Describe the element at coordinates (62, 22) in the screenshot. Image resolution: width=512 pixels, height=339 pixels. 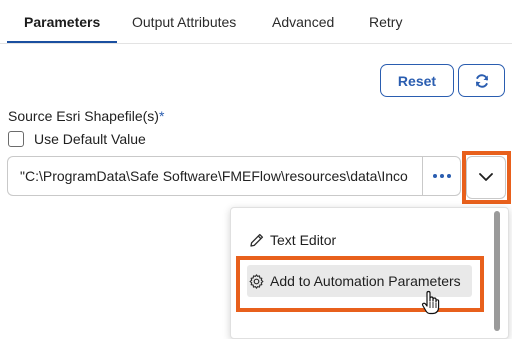
I see `tab-parameters: Parameters` at that location.